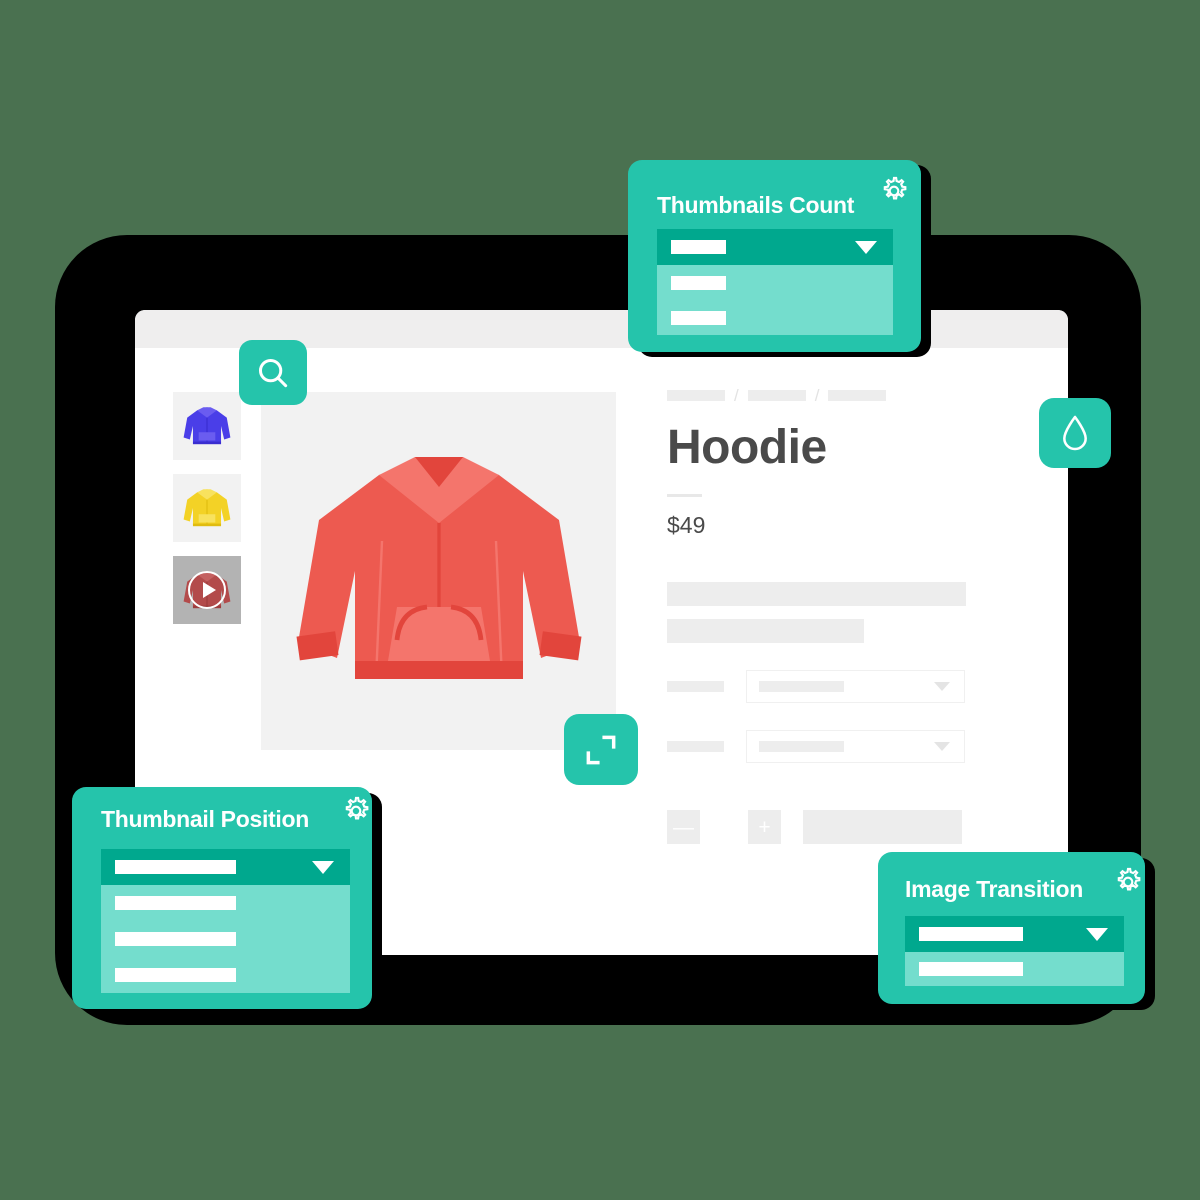 Image resolution: width=1200 pixels, height=1200 pixels. I want to click on title-divider, so click(684, 495).